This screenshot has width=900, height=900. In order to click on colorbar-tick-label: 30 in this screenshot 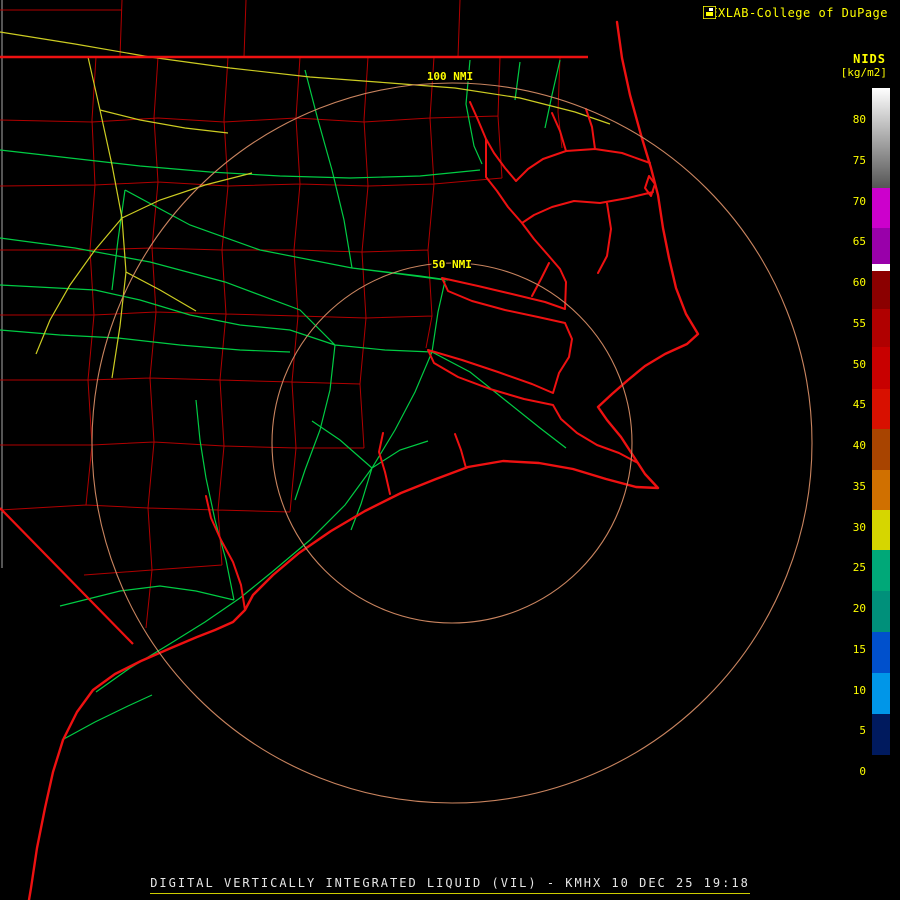, I will do `click(859, 527)`.